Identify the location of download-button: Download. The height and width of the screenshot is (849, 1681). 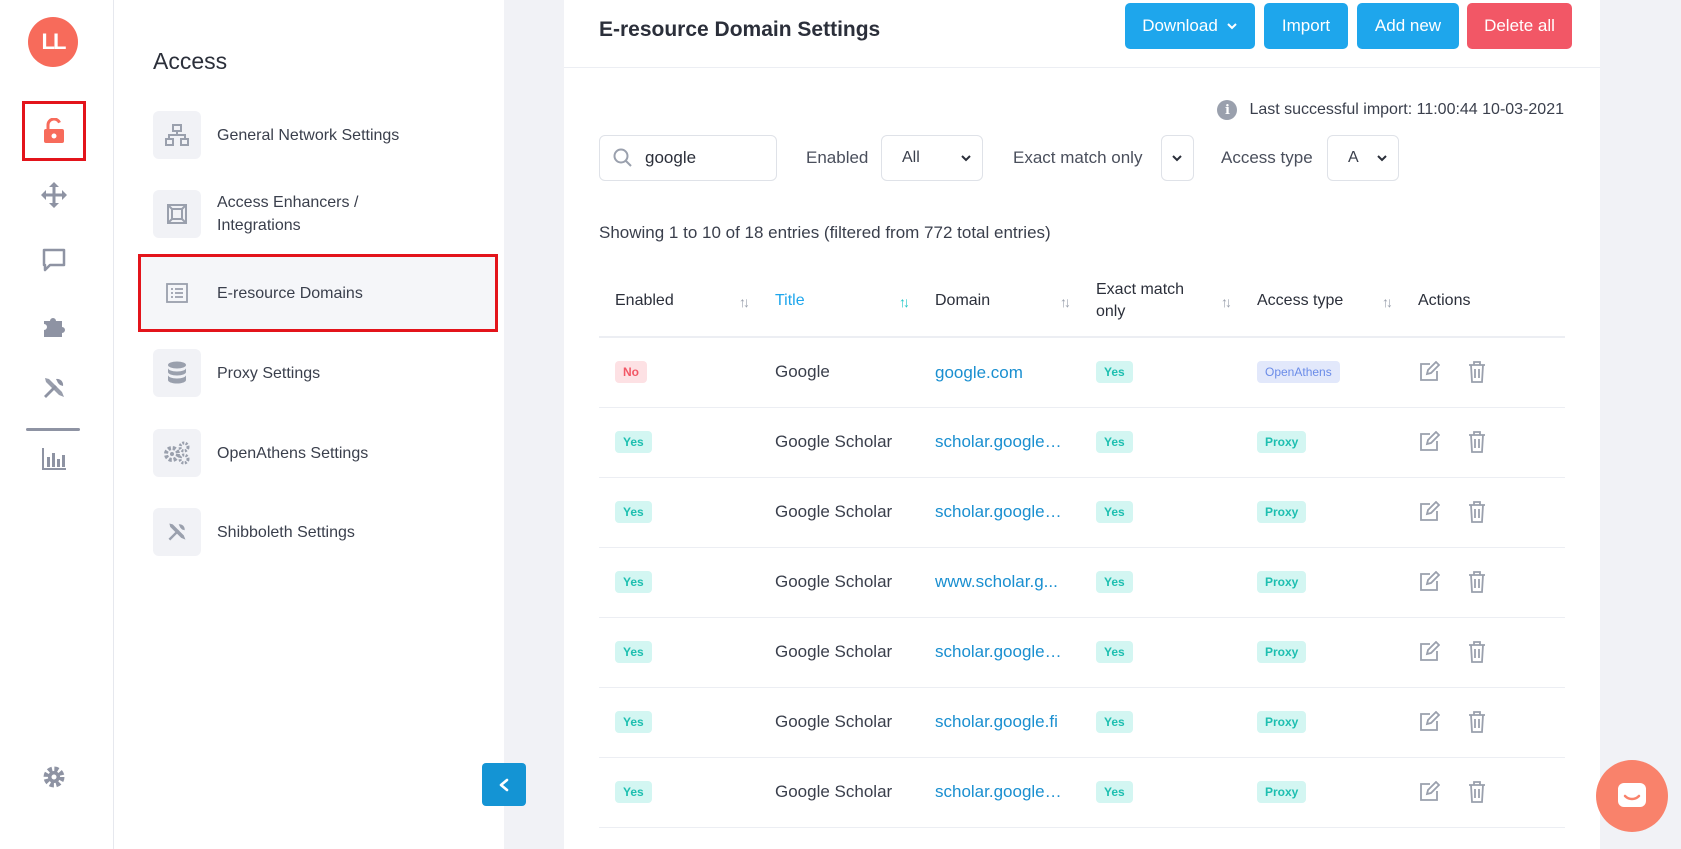
(1190, 26).